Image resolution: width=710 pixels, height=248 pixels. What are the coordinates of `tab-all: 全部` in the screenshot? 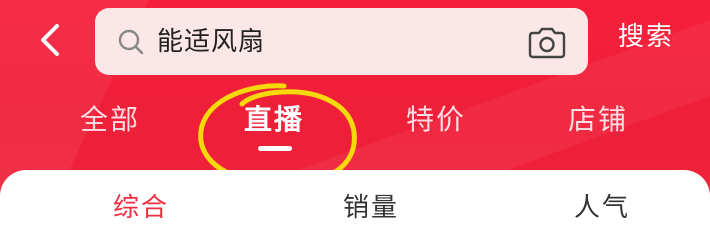 It's located at (110, 120).